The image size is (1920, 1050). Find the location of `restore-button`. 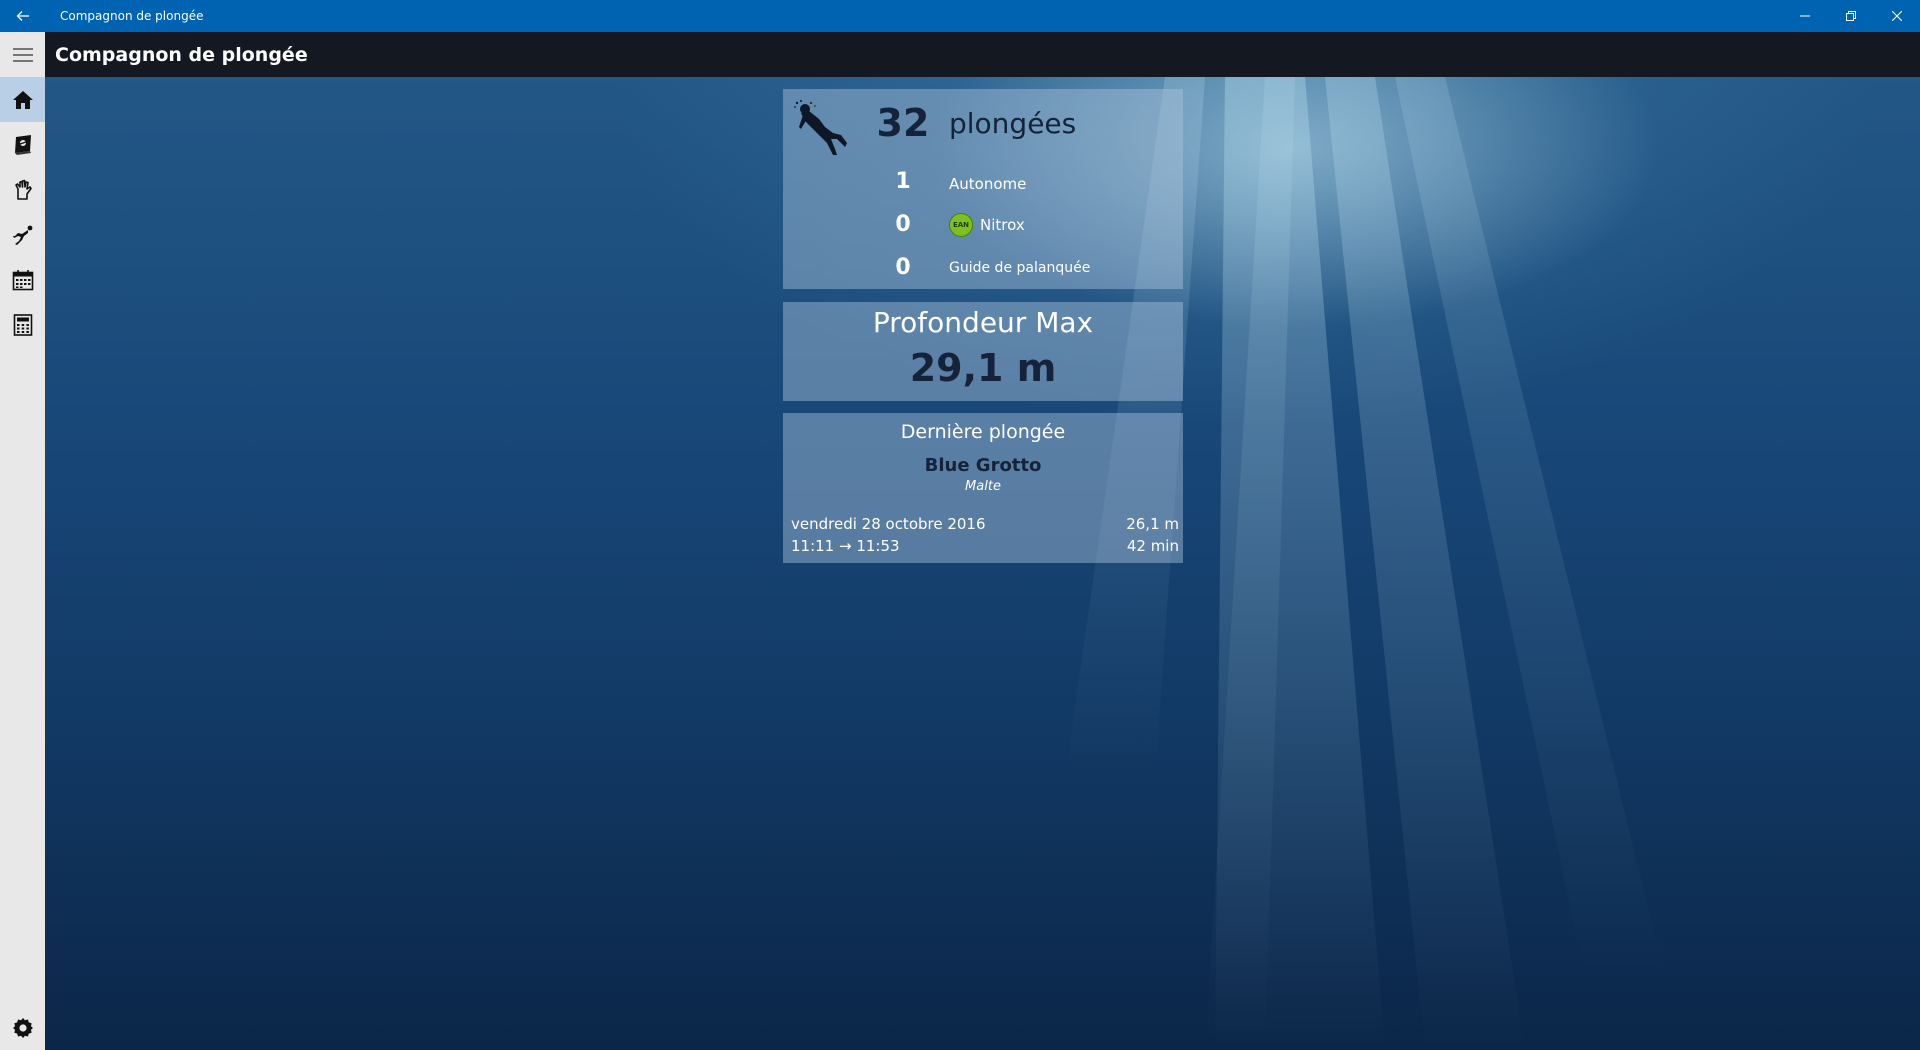

restore-button is located at coordinates (1851, 16).